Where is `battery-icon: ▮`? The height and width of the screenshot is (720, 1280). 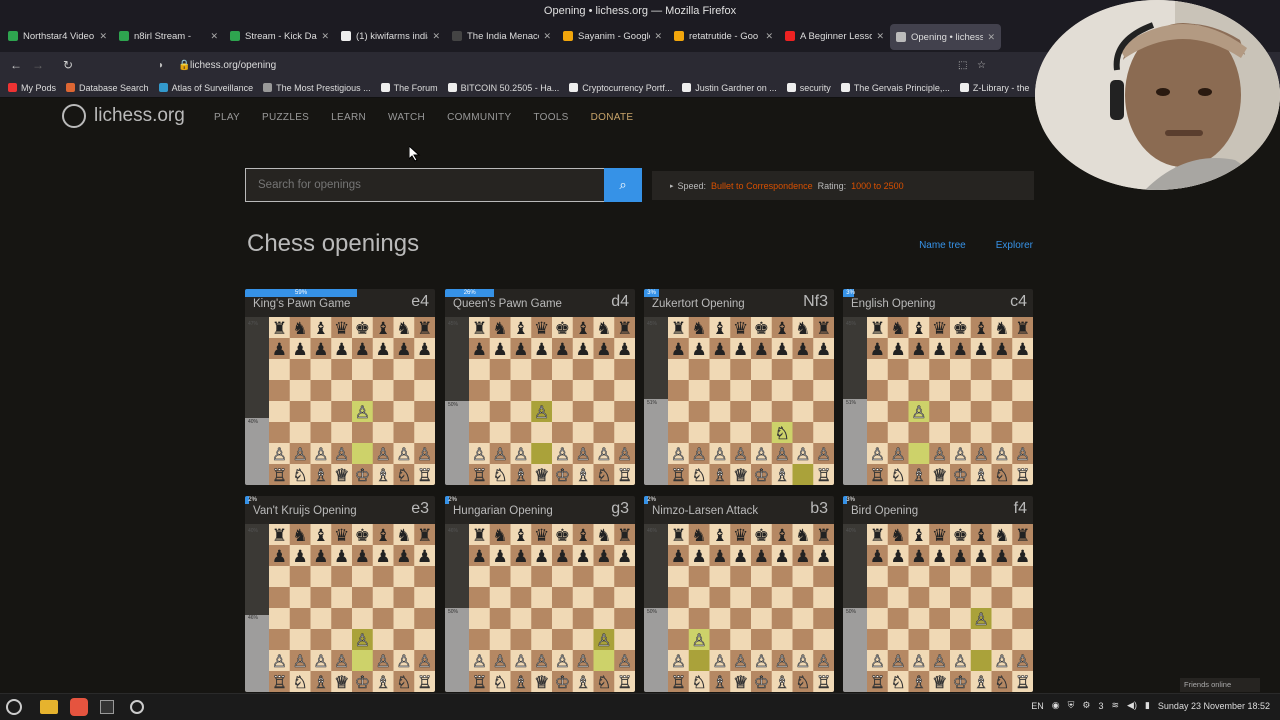
battery-icon: ▮ is located at coordinates (1147, 705).